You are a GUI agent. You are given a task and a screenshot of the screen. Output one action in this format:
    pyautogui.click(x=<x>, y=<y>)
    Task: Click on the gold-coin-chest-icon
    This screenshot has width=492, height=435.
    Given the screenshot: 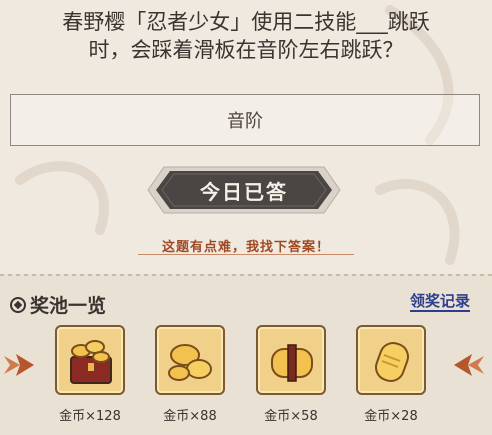 What is the action you would take?
    pyautogui.click(x=91, y=362)
    